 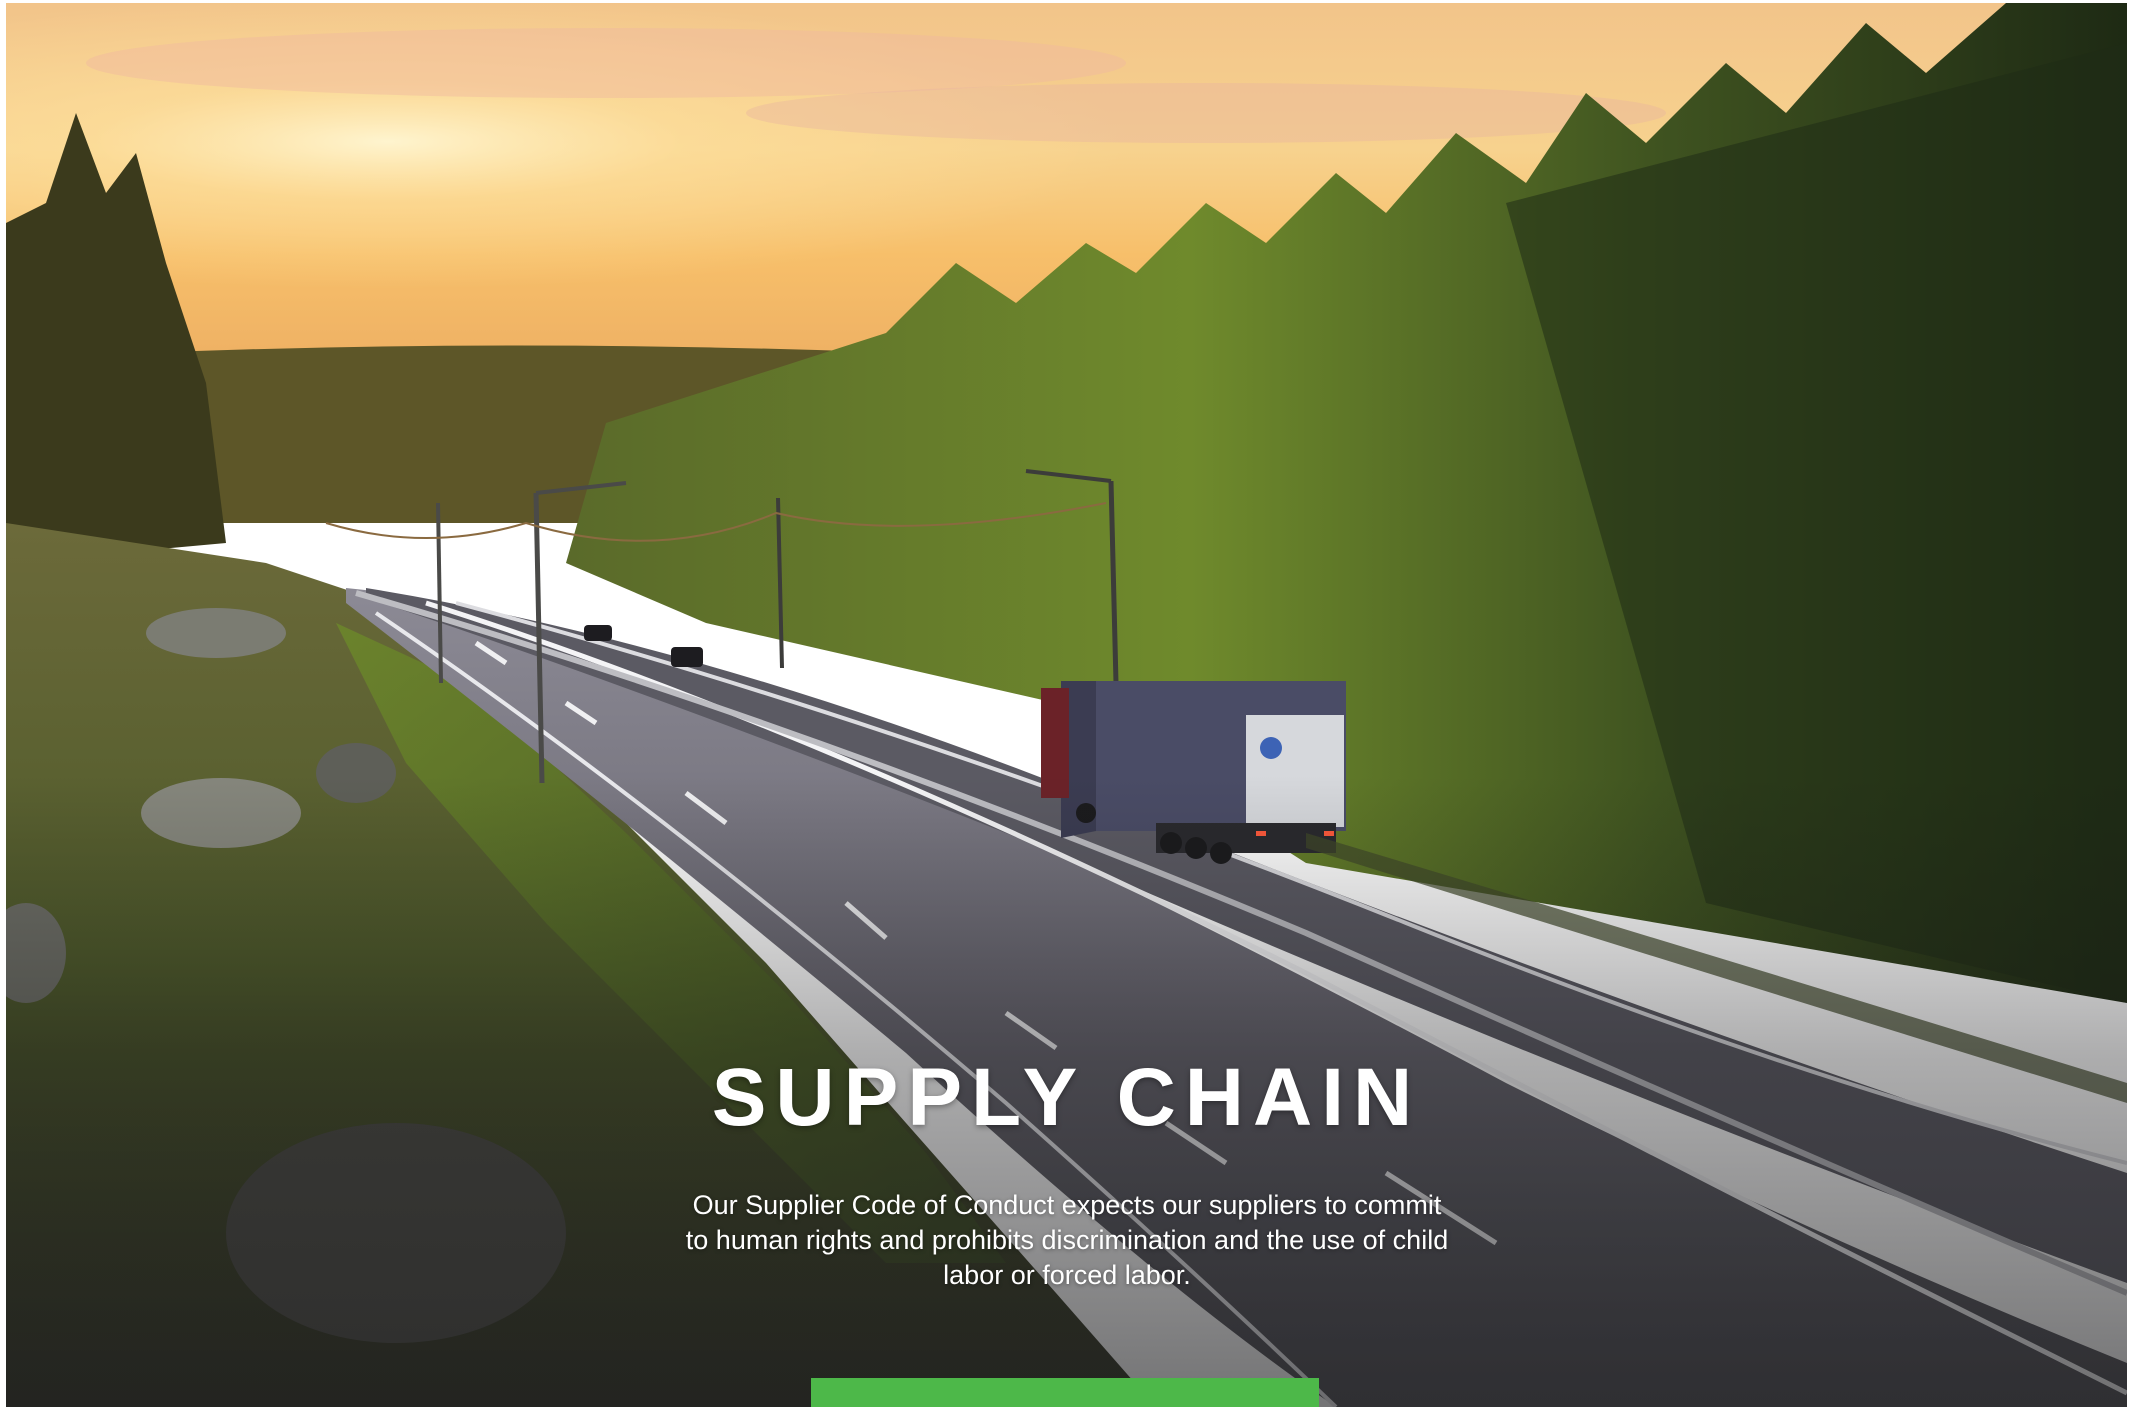 I want to click on hero-cta-button, so click(x=1065, y=1392).